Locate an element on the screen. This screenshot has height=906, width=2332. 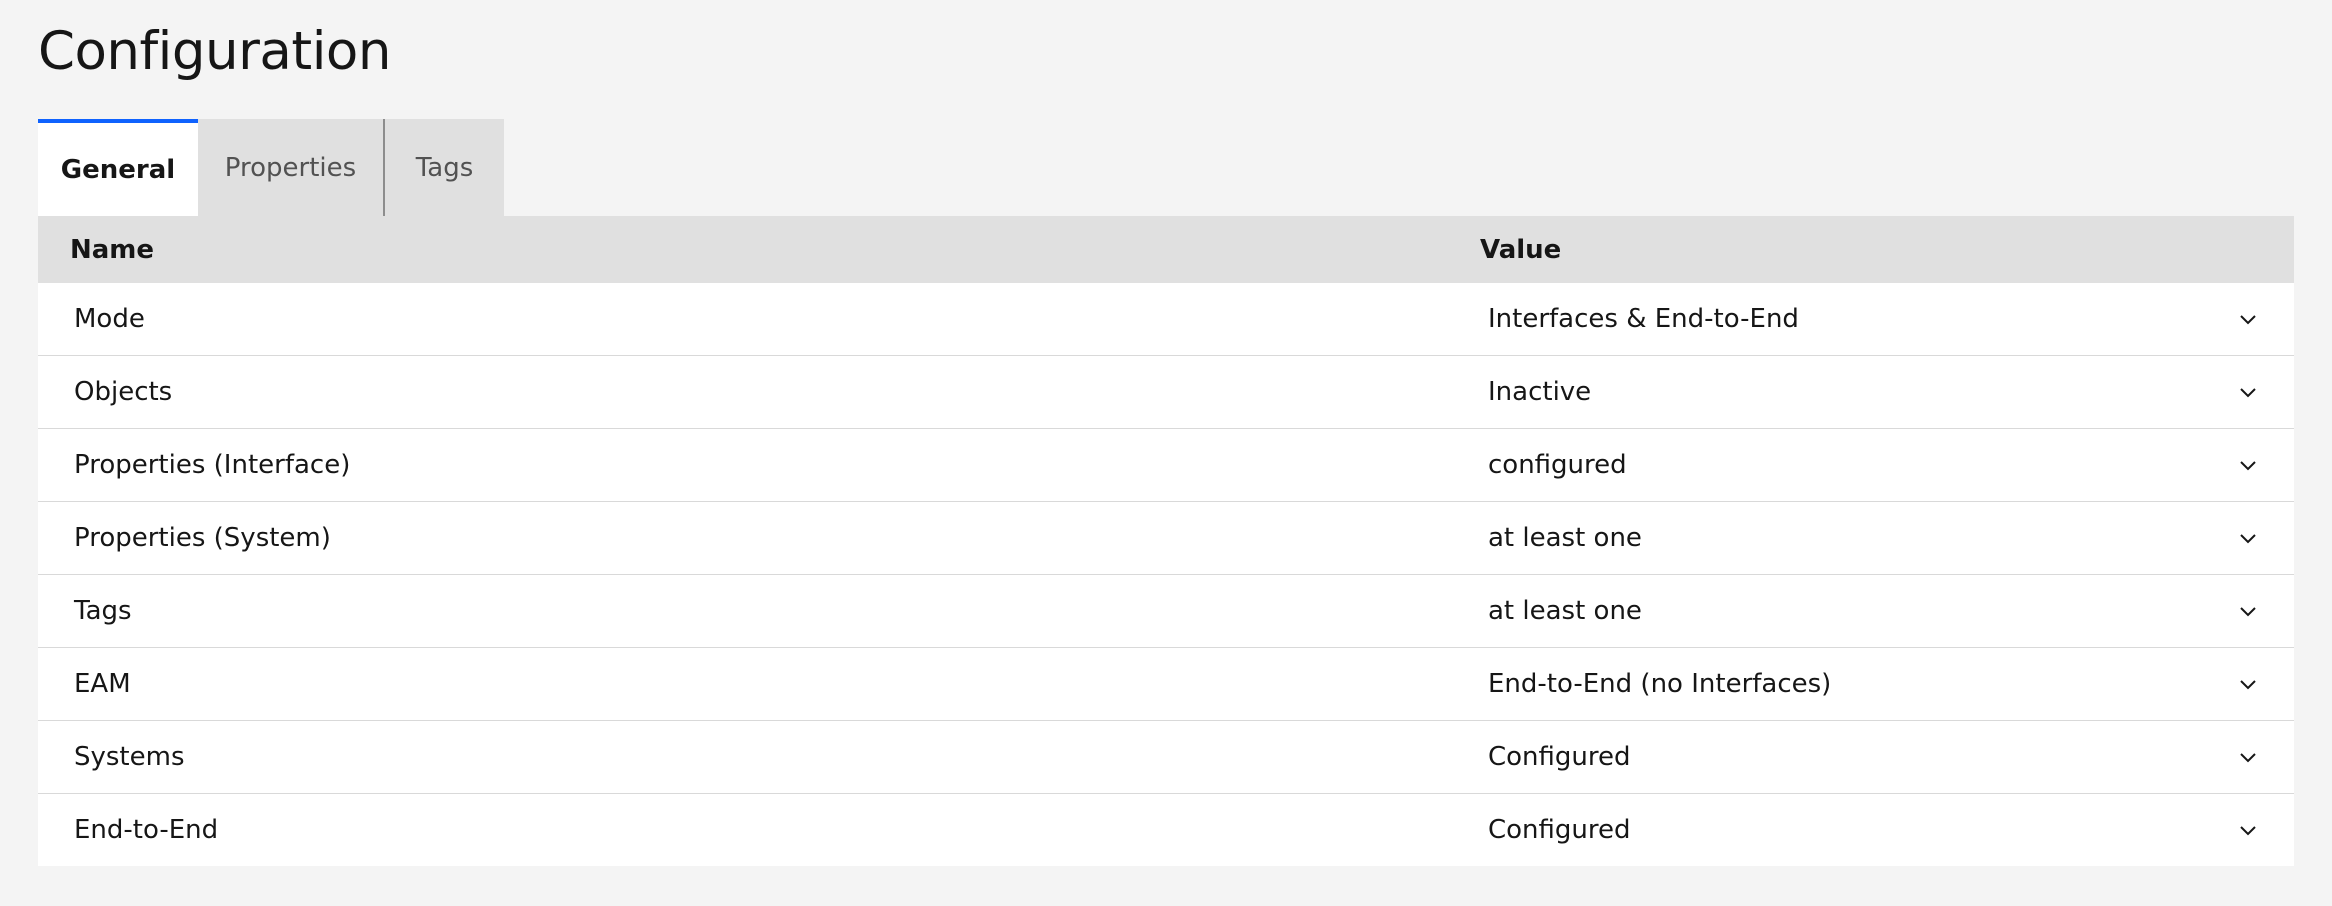
column-header-value: Value is located at coordinates (1521, 249).